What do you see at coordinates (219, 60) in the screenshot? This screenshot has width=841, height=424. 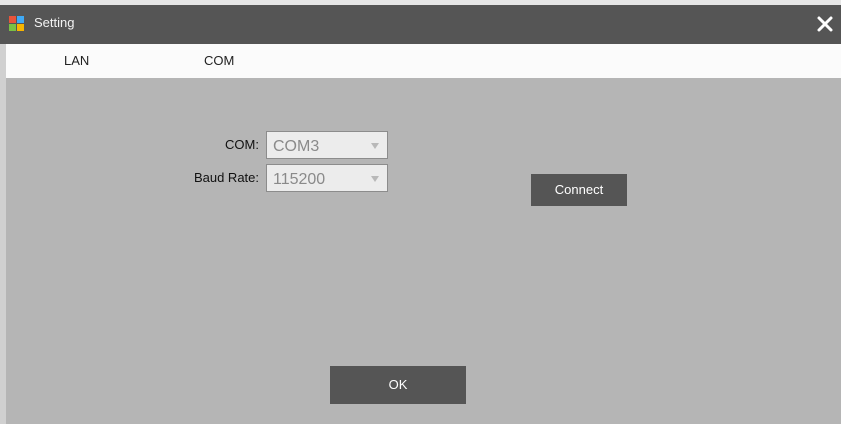 I see `tab-com: COM` at bounding box center [219, 60].